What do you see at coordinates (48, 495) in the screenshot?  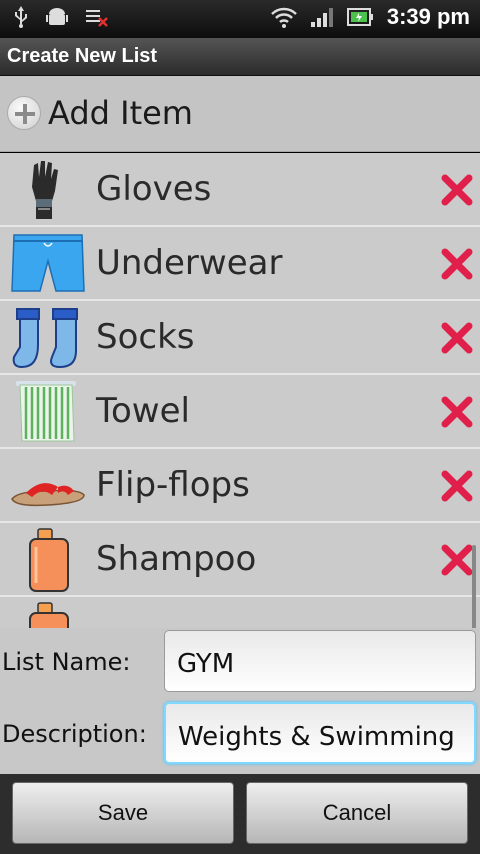 I see `sandal-icon` at bounding box center [48, 495].